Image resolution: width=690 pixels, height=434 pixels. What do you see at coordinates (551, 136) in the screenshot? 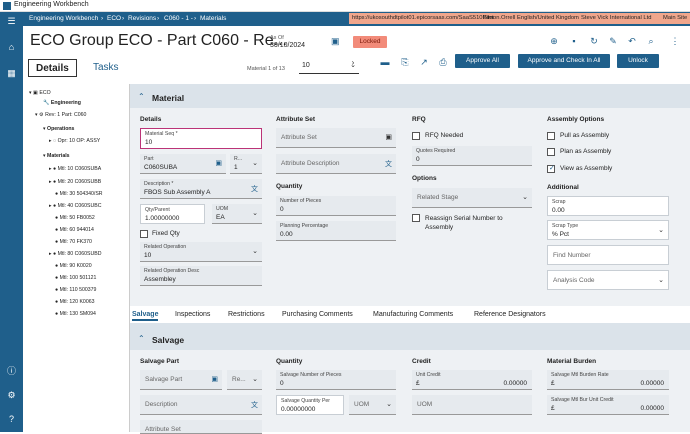
I see `pull-as-assembly-checkbox` at bounding box center [551, 136].